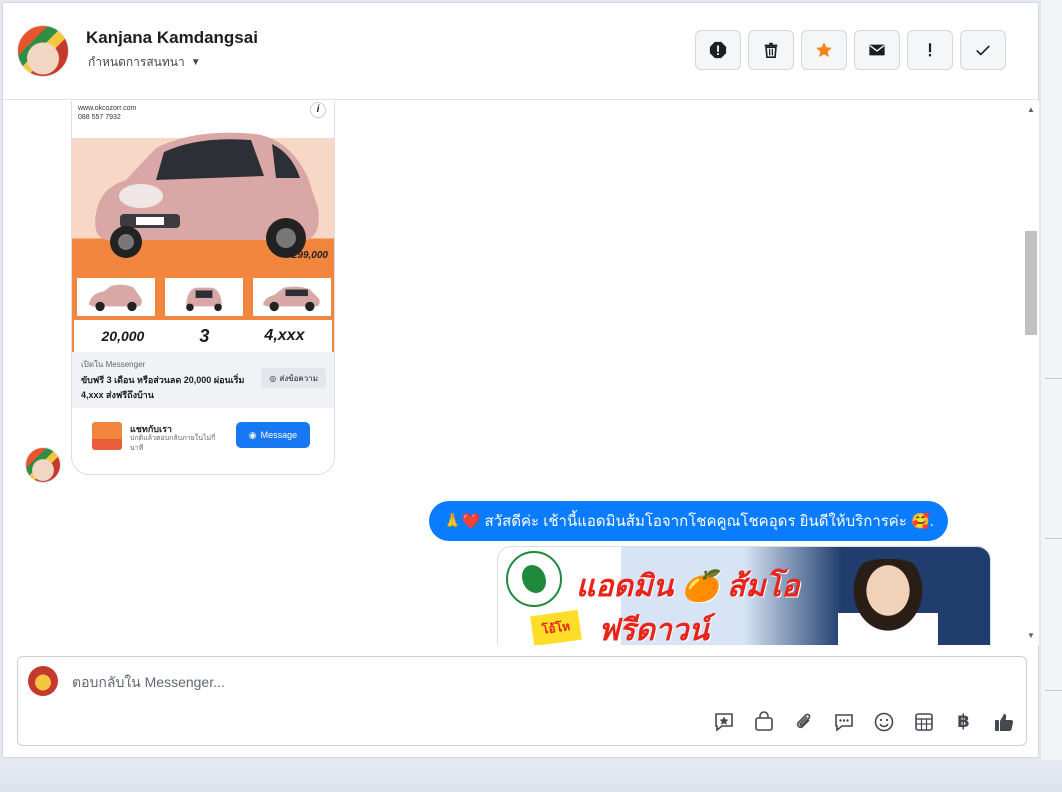  I want to click on attach-button, so click(803, 721).